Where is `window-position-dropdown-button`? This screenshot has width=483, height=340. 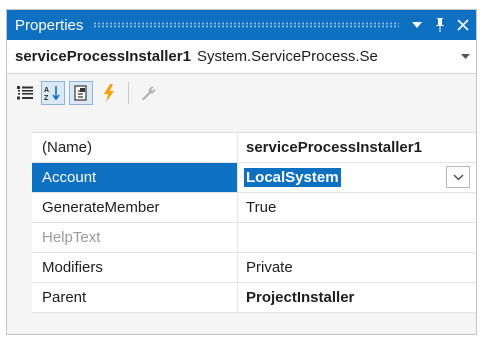
window-position-dropdown-button is located at coordinates (417, 25).